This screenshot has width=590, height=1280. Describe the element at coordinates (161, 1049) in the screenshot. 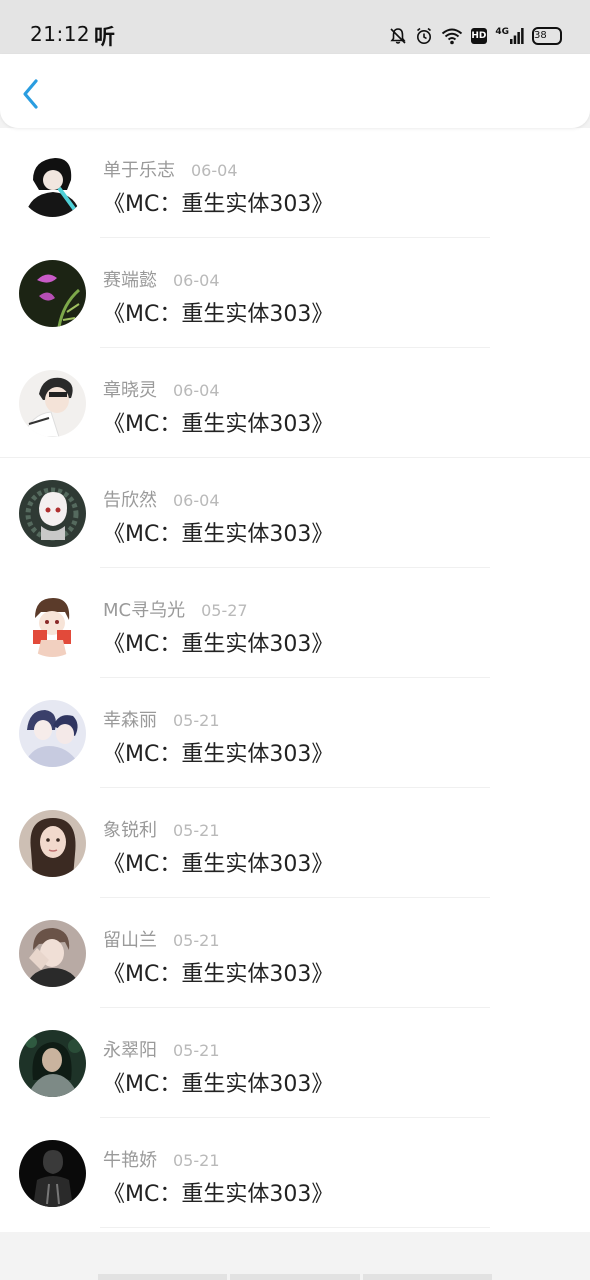

I see `username: 永翠阳 05-21` at that location.